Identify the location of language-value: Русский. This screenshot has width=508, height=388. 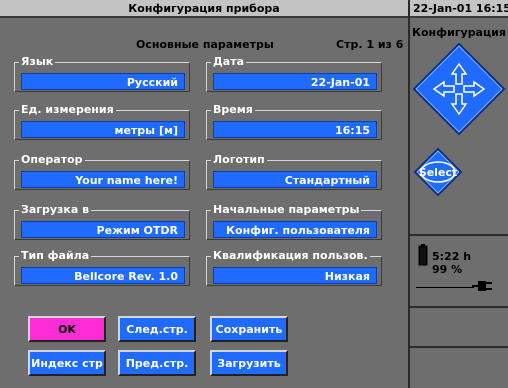
(103, 81).